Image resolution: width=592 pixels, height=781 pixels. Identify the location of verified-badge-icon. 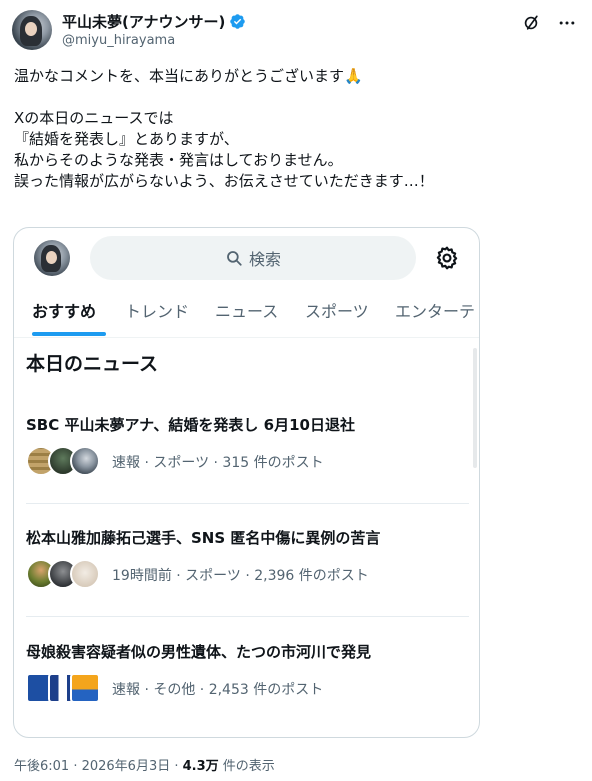
(238, 21).